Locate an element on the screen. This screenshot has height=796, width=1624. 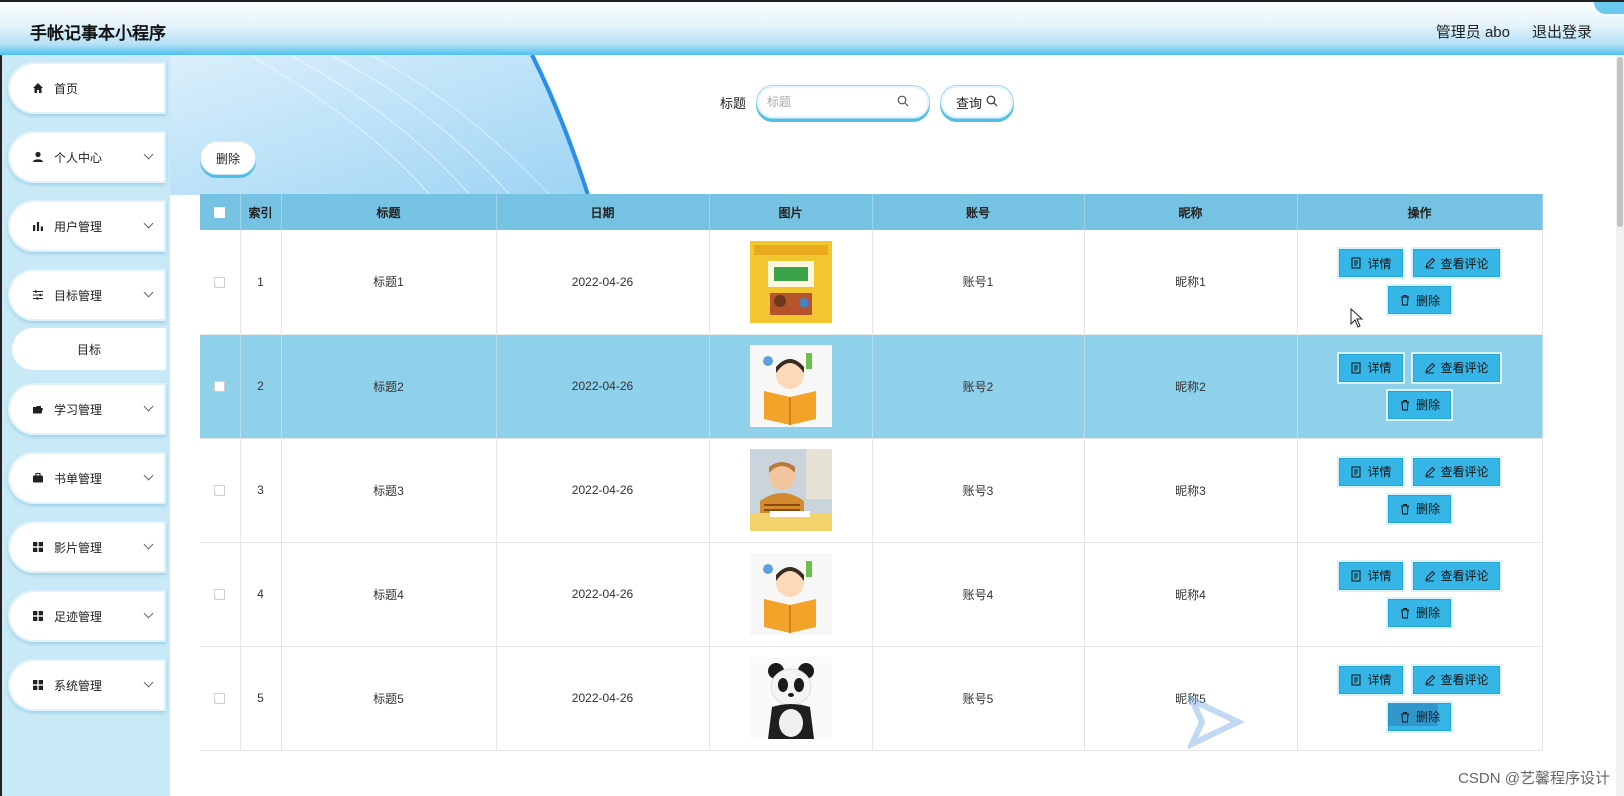
column-header: 操作 is located at coordinates (1420, 212).